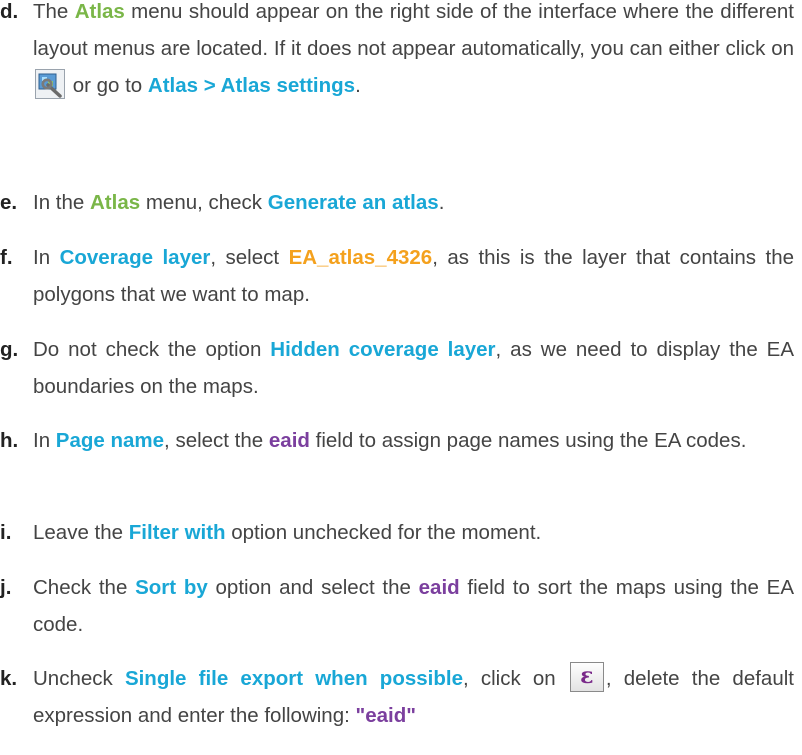 Image resolution: width=802 pixels, height=755 pixels. I want to click on text-run: option and select the, so click(313, 587).